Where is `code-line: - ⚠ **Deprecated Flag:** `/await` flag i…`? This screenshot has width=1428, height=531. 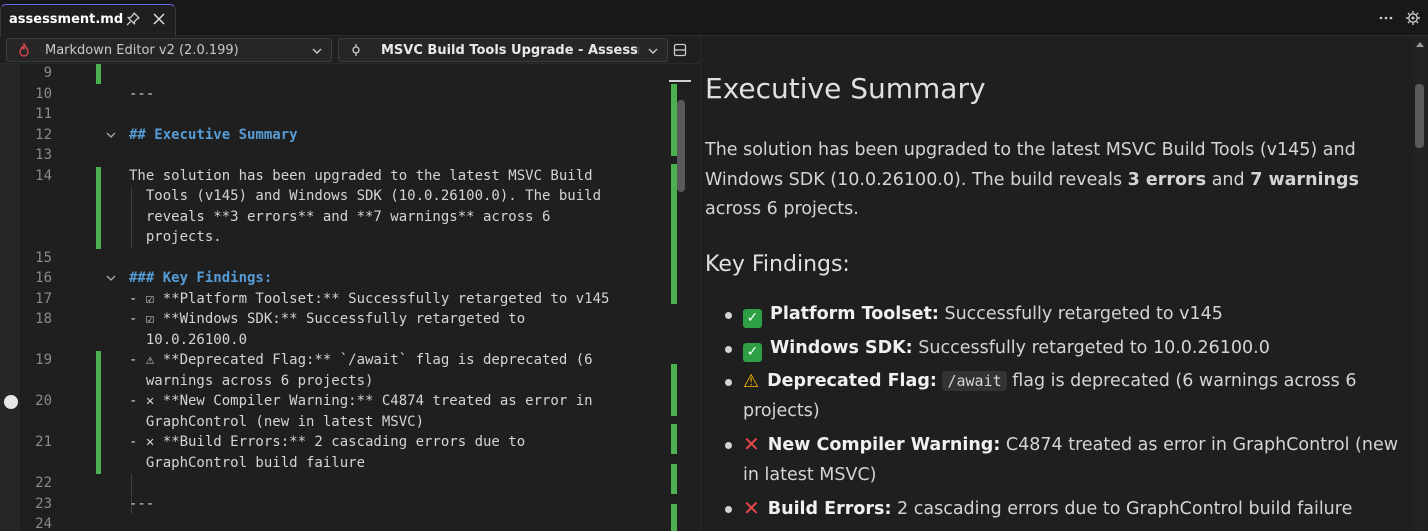
code-line: - ⚠ **Deprecated Flag:** `/await` flag i… is located at coordinates (361, 360).